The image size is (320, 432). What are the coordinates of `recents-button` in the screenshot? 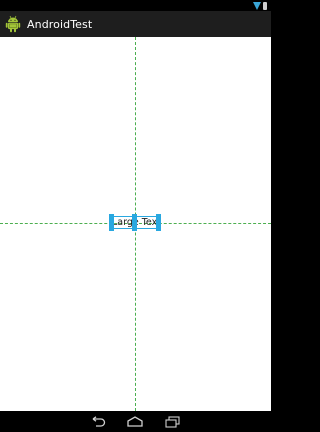 It's located at (172, 421).